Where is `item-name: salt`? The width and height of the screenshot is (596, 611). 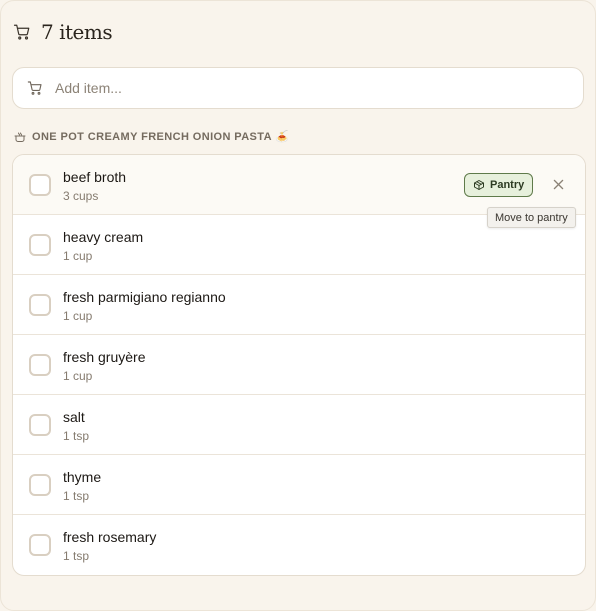 item-name: salt is located at coordinates (74, 417).